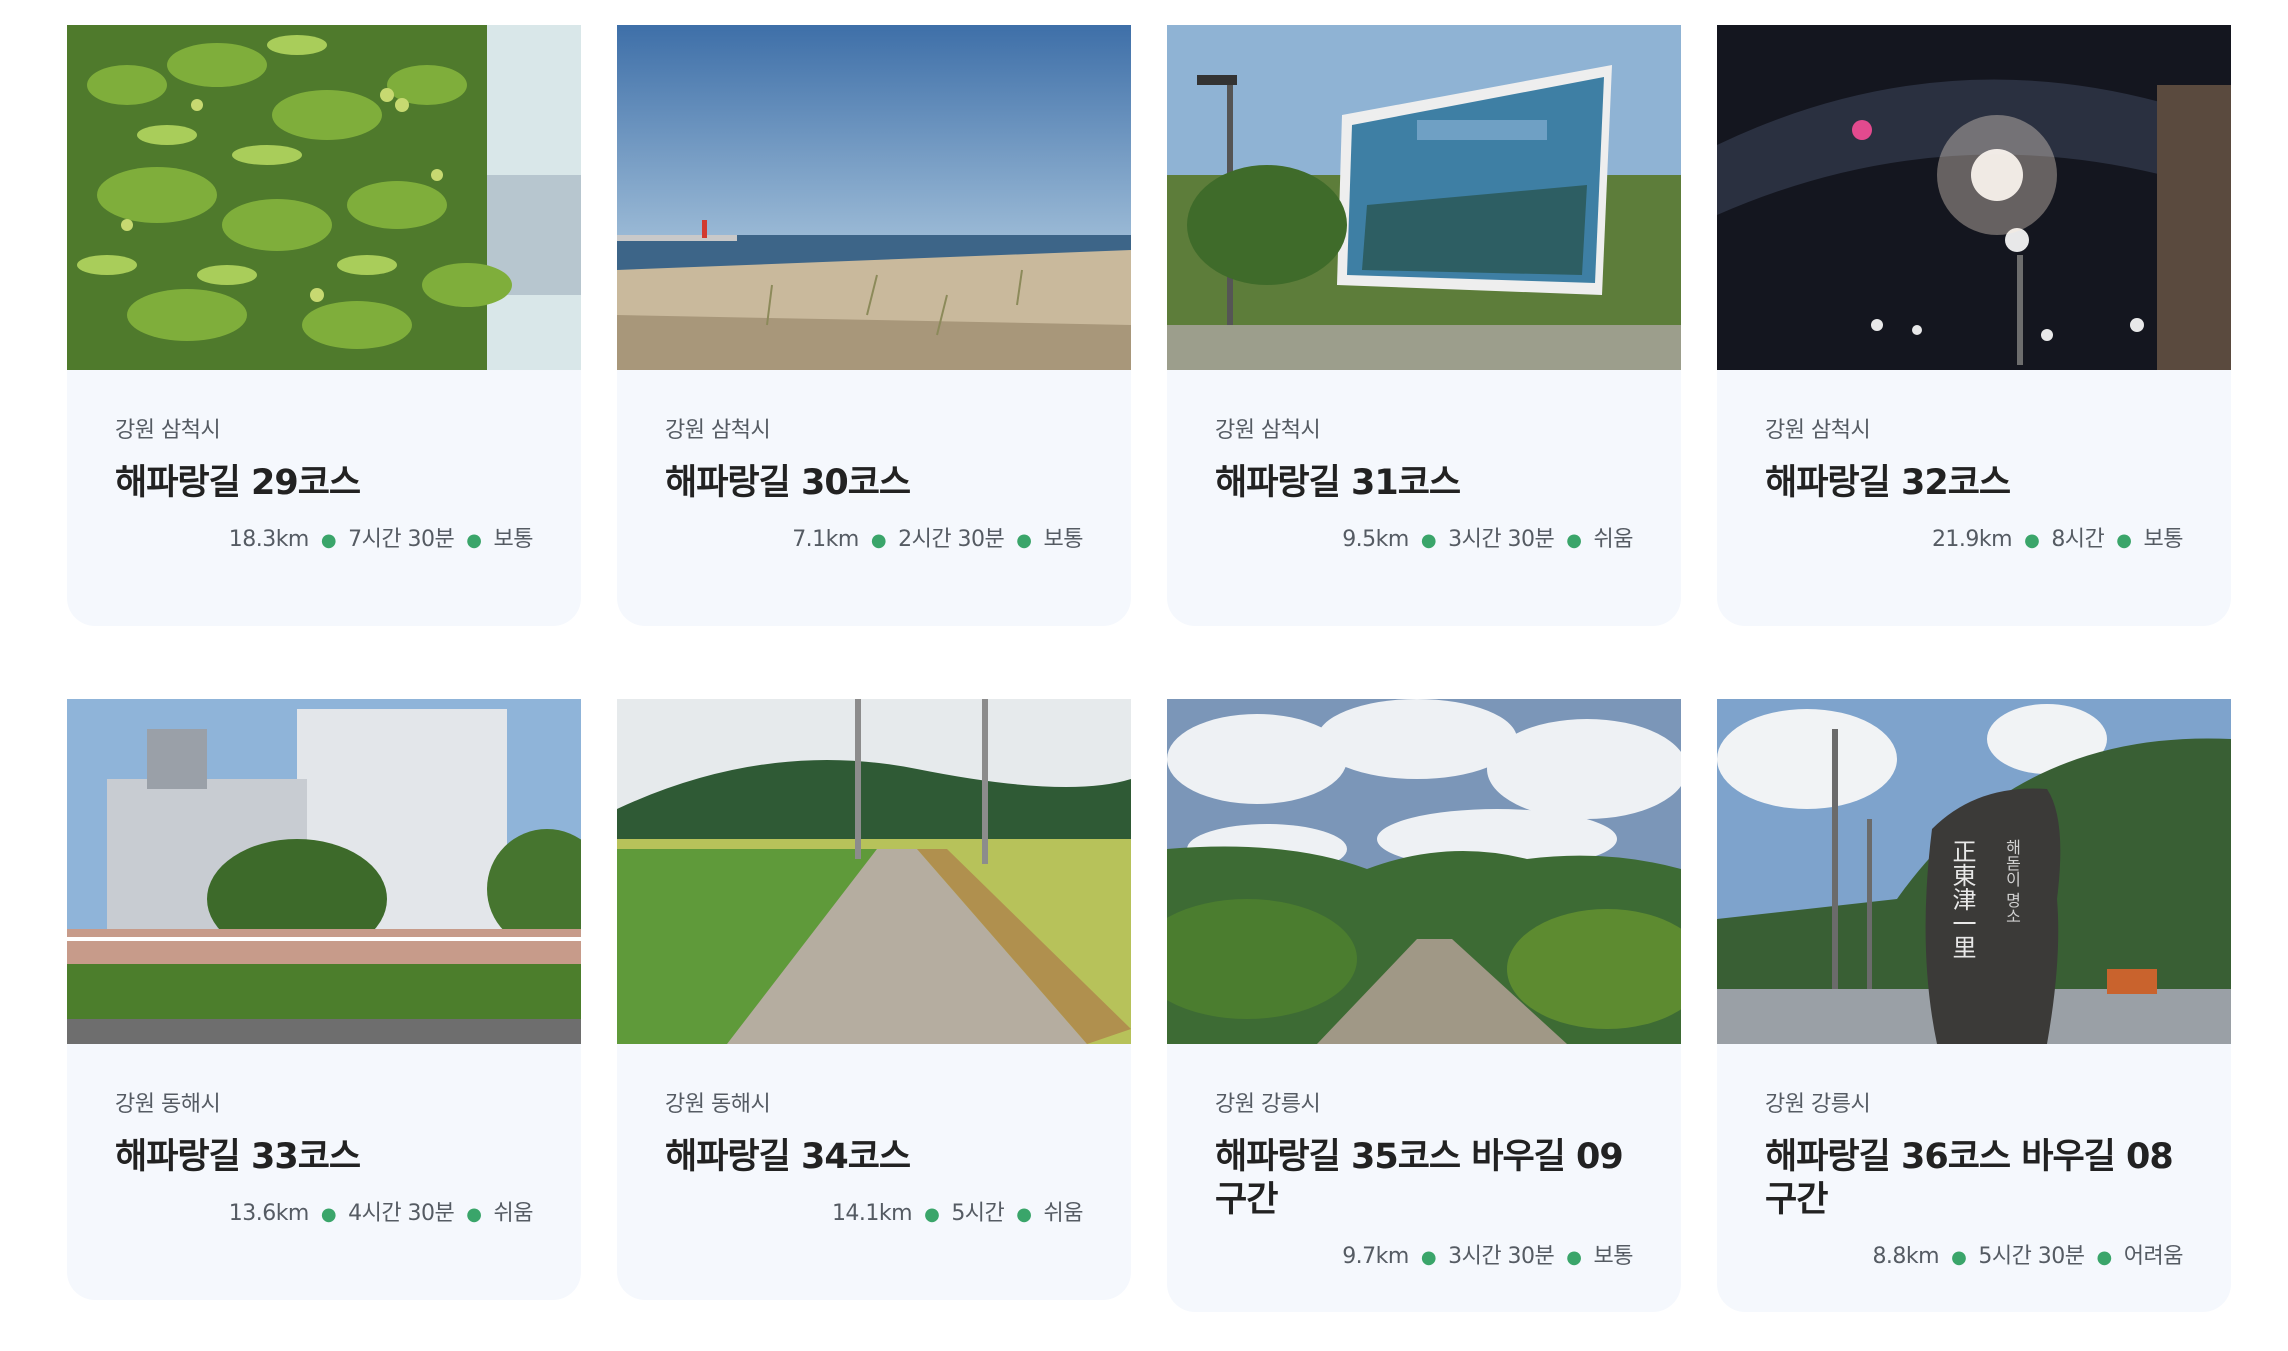 This screenshot has height=1351, width=2288. What do you see at coordinates (2031, 1256) in the screenshot?
I see `course-duration: 5시간 30분` at bounding box center [2031, 1256].